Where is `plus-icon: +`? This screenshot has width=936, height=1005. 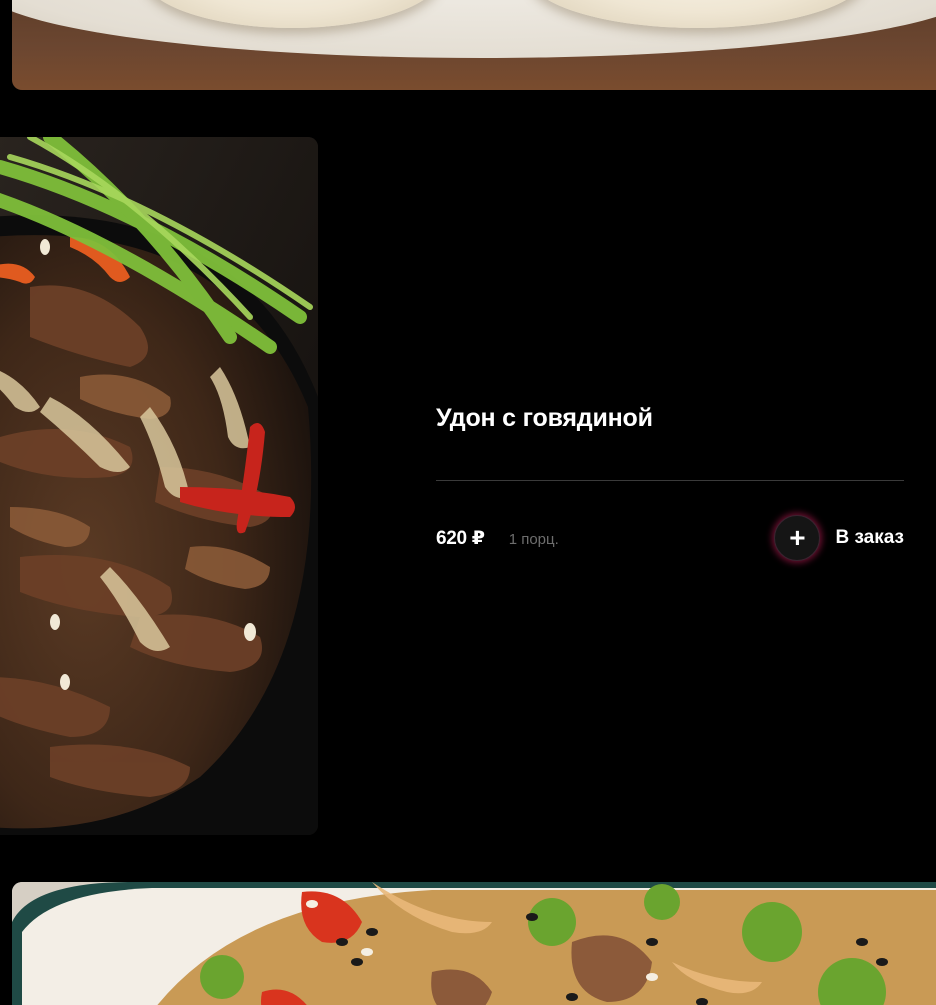 plus-icon: + is located at coordinates (797, 538).